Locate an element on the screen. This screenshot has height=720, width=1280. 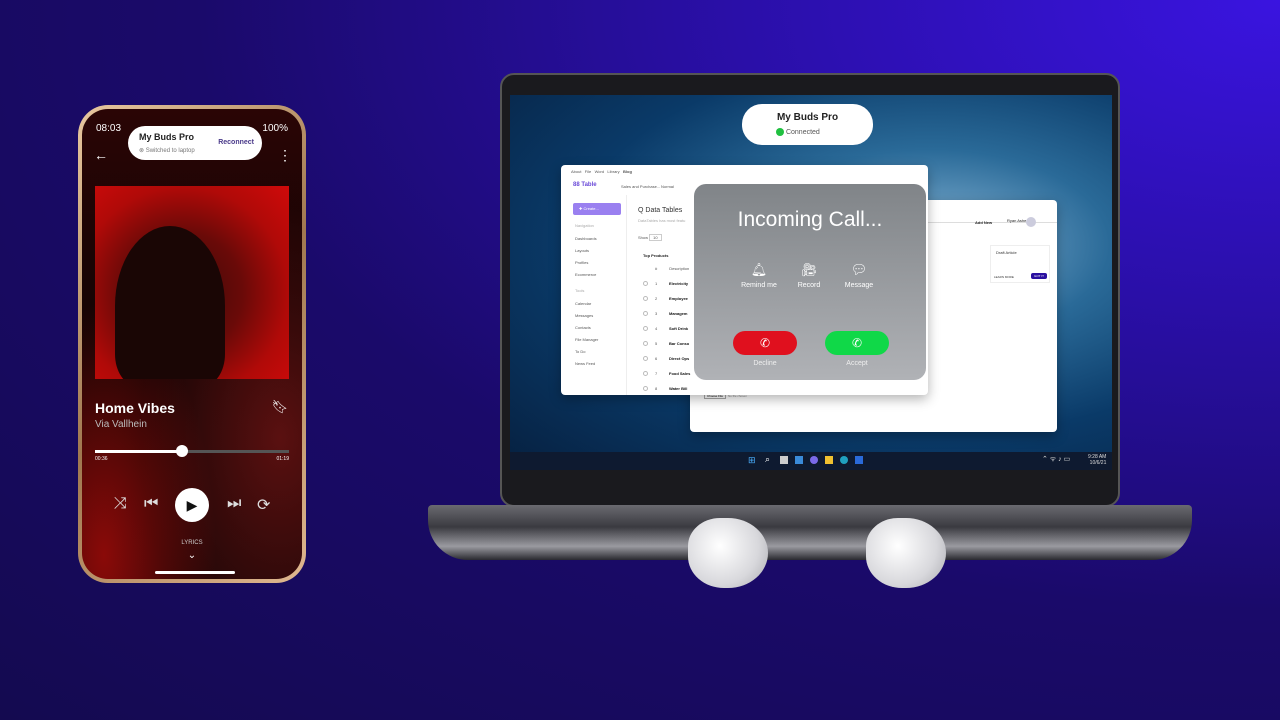
nav-heading: Navigation is located at coordinates (584, 225).